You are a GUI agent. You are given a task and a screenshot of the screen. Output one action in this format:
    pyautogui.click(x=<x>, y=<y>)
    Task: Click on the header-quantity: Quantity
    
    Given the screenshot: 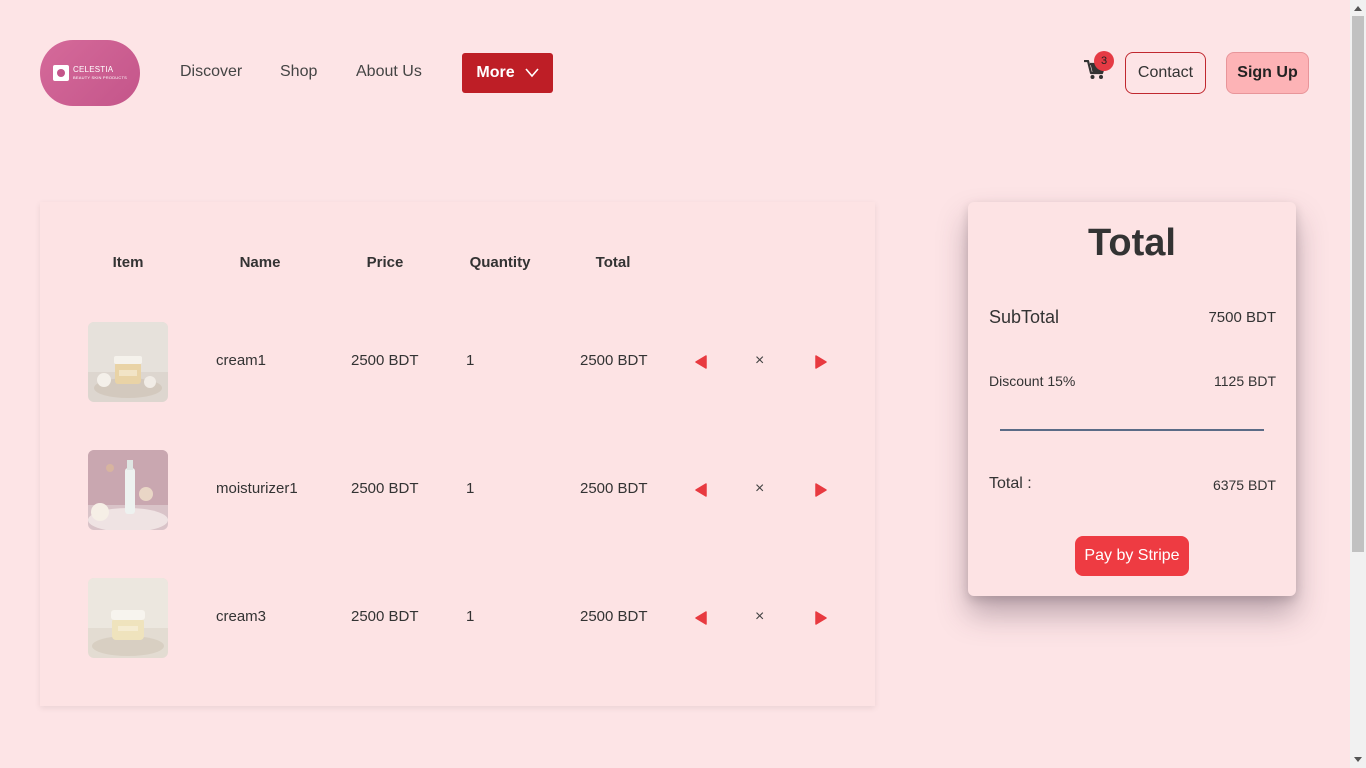 What is the action you would take?
    pyautogui.click(x=500, y=262)
    